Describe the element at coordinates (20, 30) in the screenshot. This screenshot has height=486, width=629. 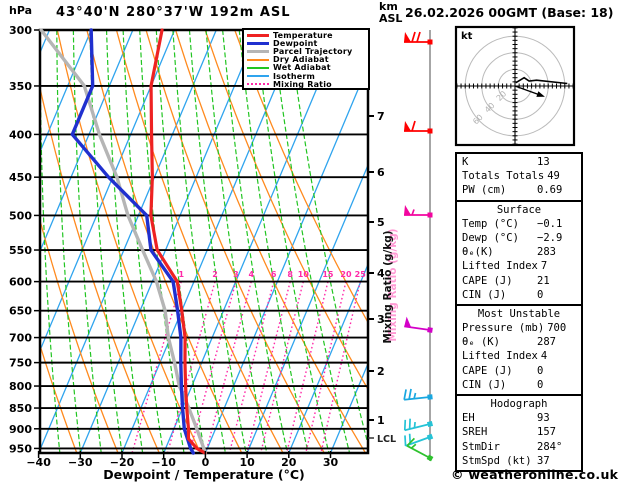
I see `svg-text: 300` at that location.